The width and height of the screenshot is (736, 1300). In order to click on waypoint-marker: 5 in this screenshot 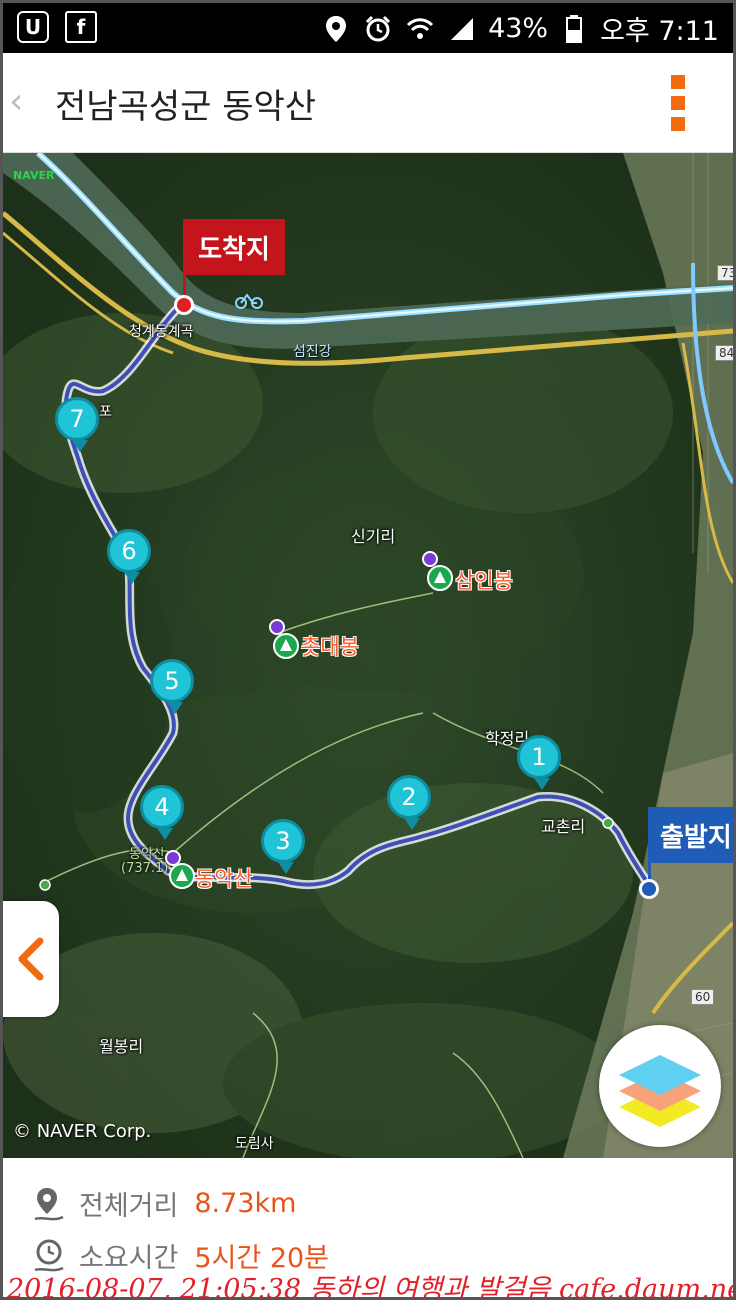, I will do `click(172, 686)`.